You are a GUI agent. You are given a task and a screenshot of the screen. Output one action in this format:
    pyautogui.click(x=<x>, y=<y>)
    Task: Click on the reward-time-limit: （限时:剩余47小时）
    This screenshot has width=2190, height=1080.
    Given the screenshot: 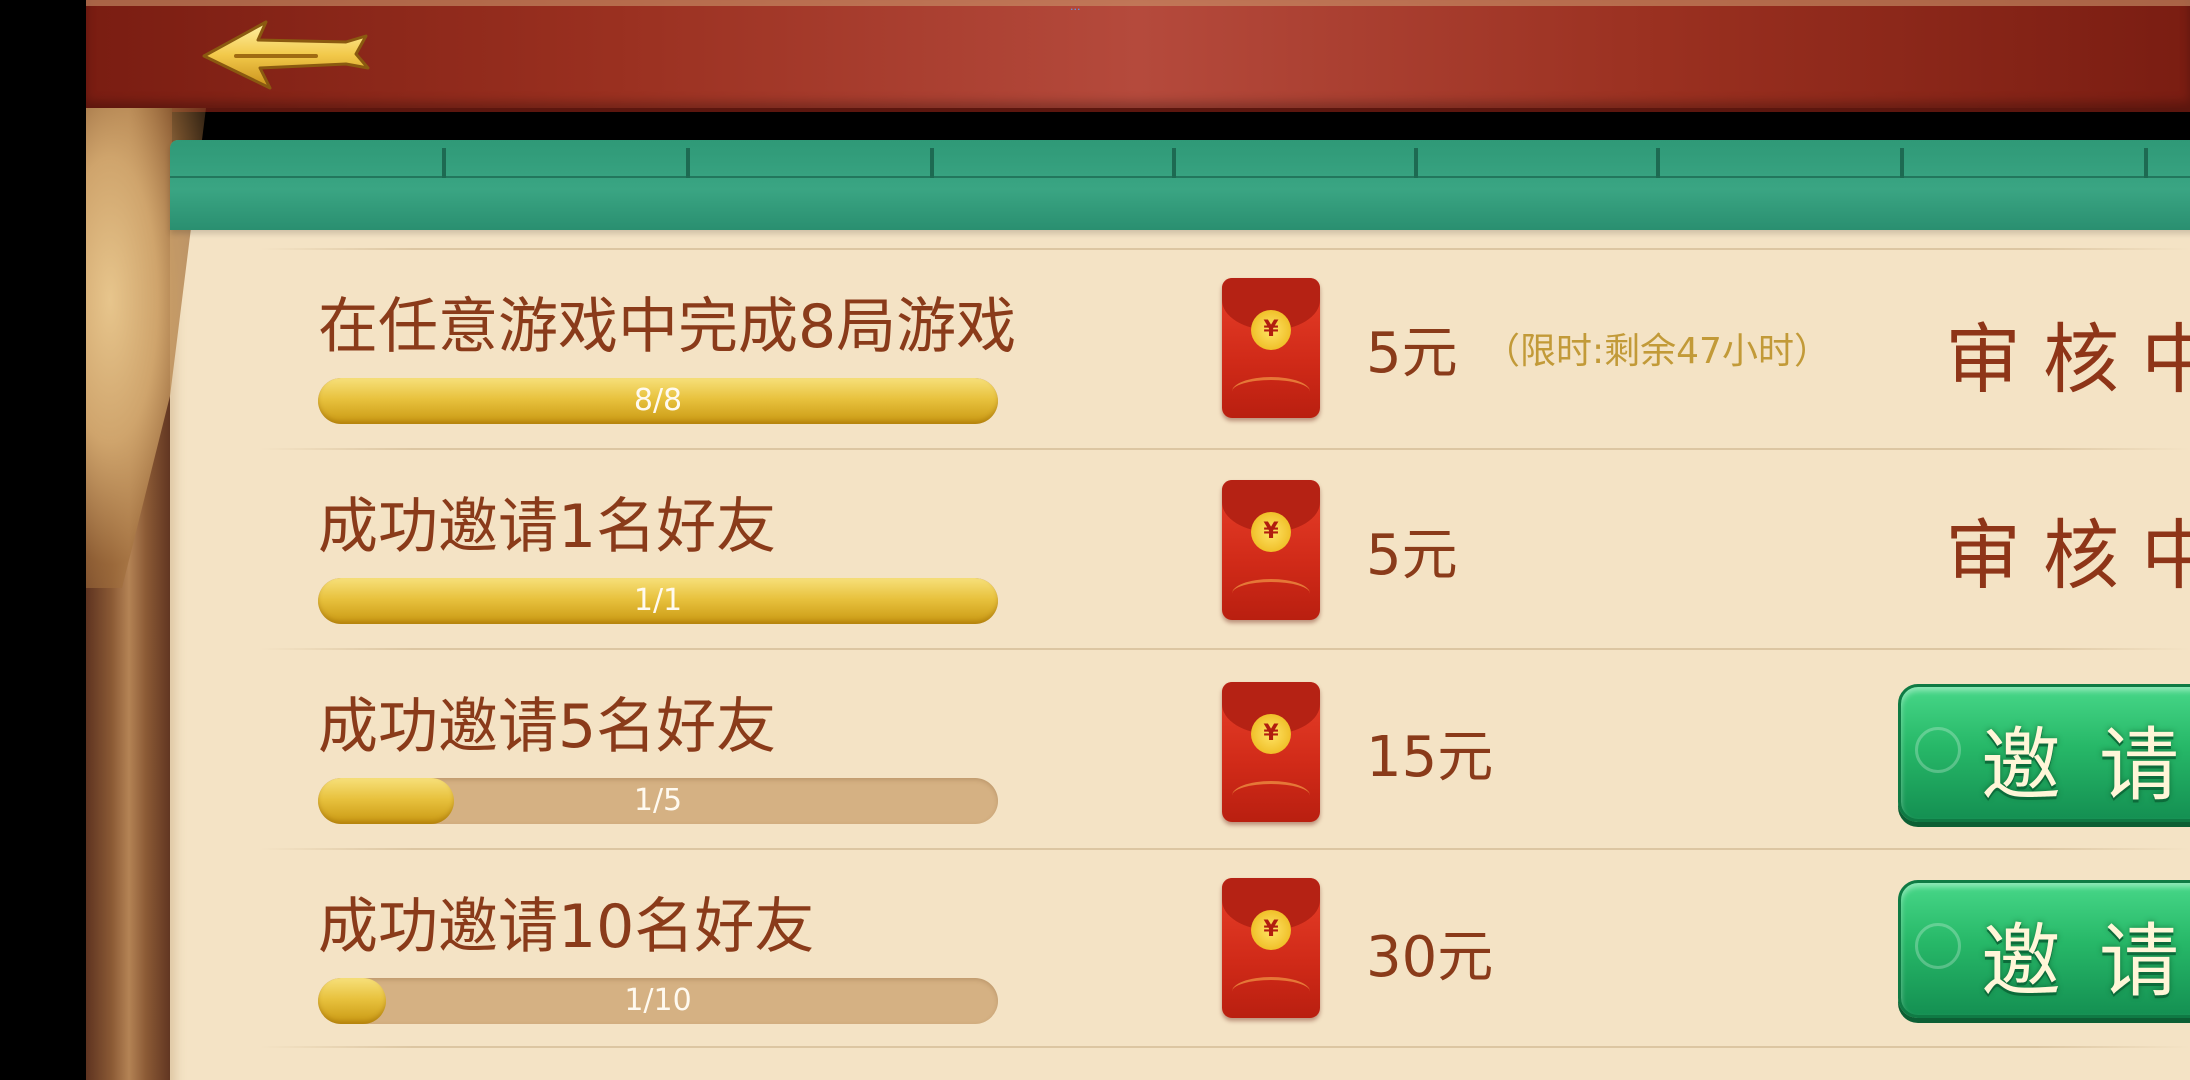 What is the action you would take?
    pyautogui.click(x=1657, y=351)
    